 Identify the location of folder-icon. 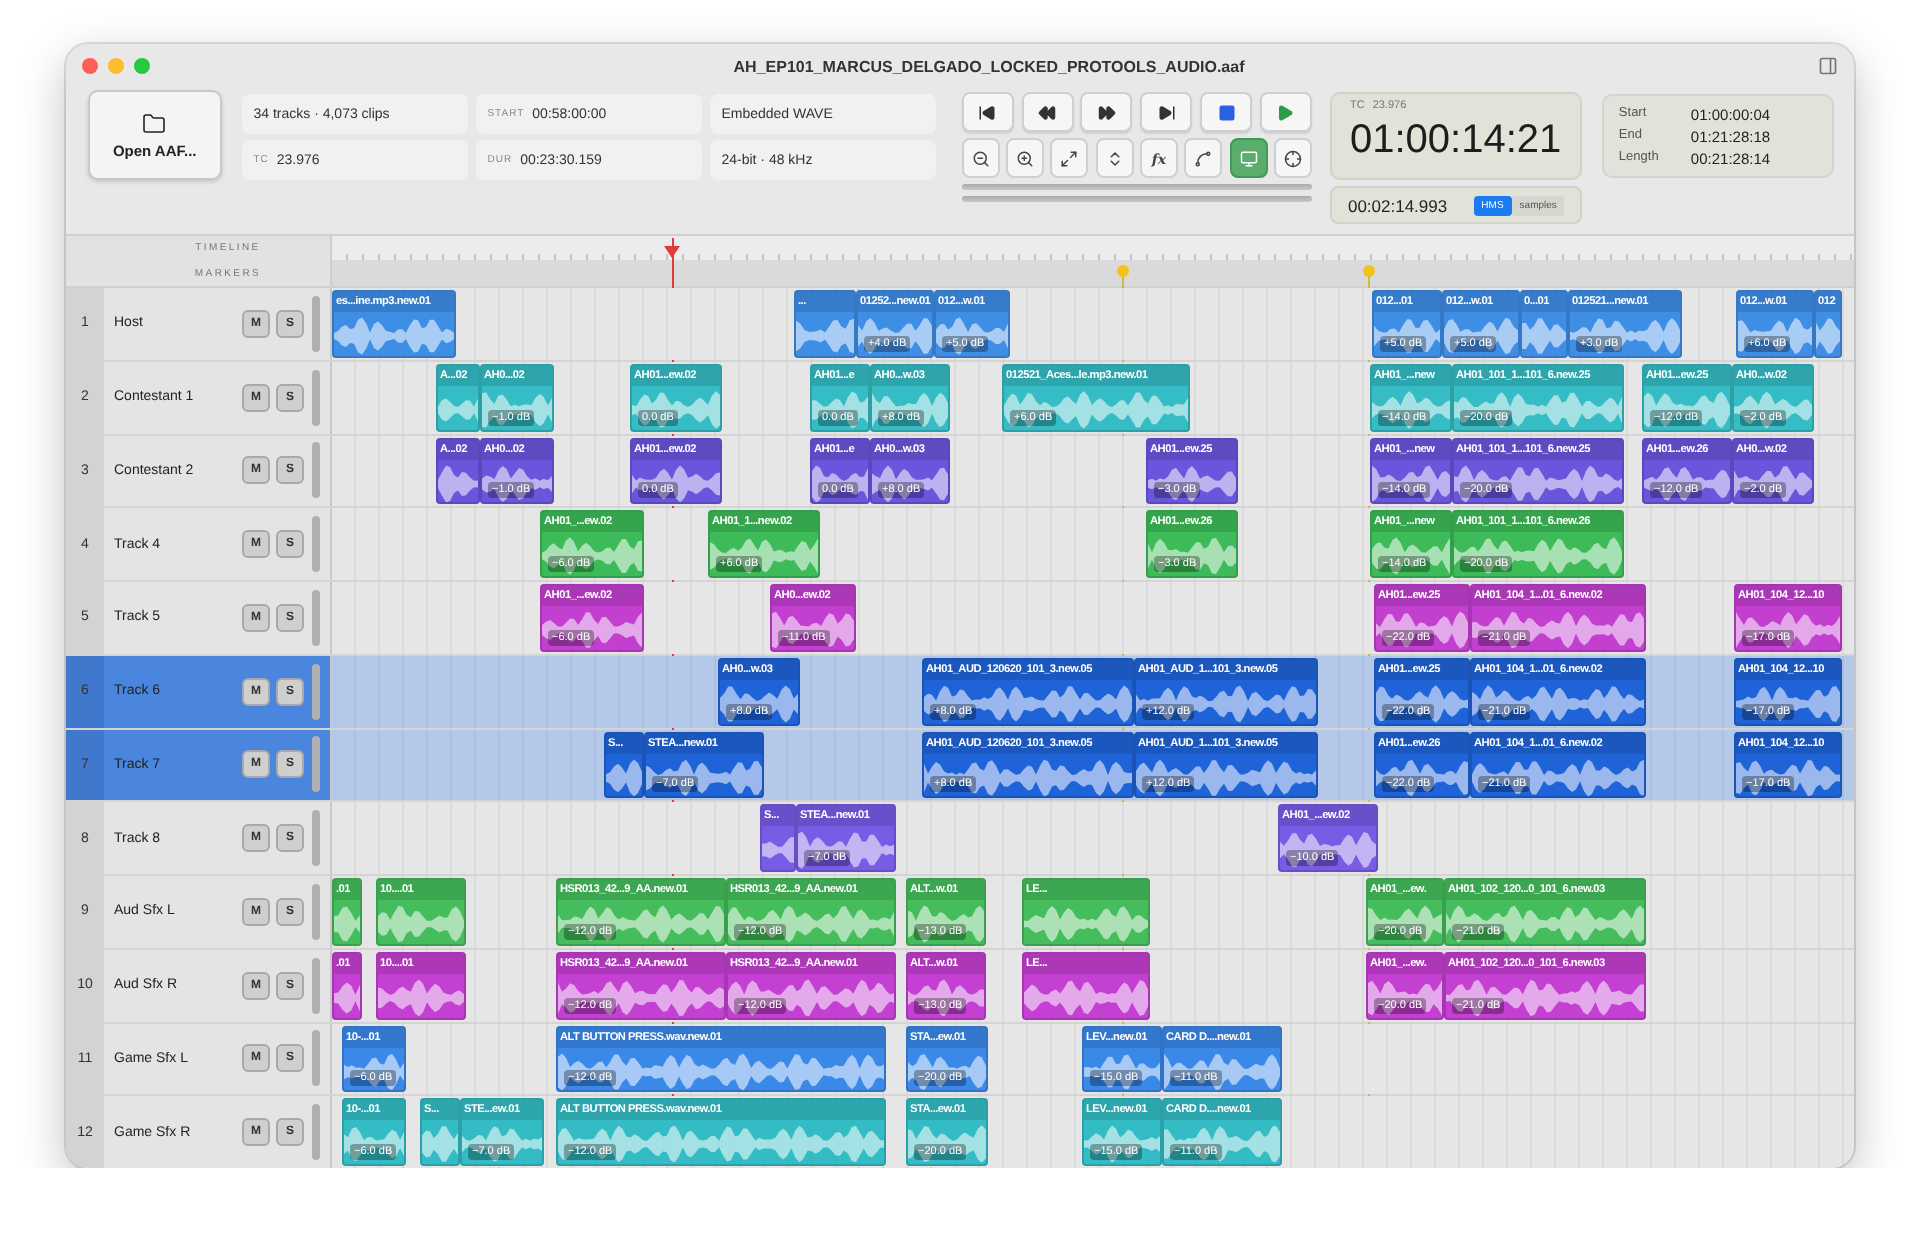
(154, 123).